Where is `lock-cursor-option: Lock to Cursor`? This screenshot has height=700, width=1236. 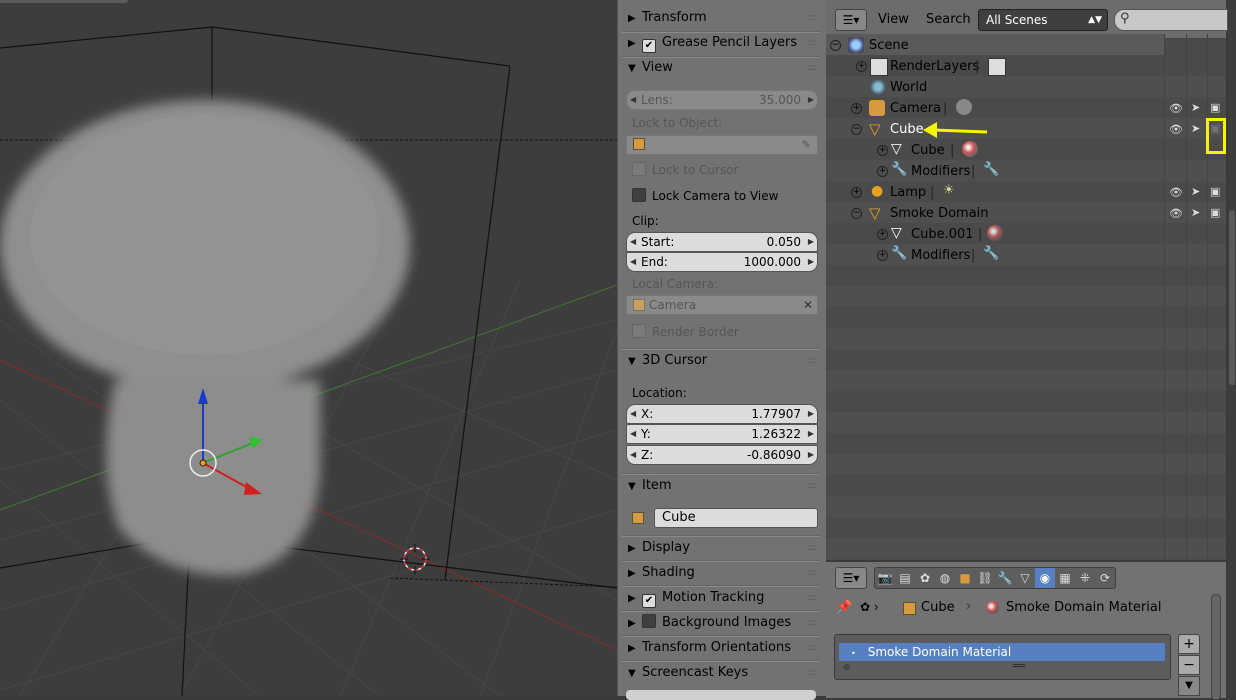 lock-cursor-option: Lock to Cursor is located at coordinates (685, 169).